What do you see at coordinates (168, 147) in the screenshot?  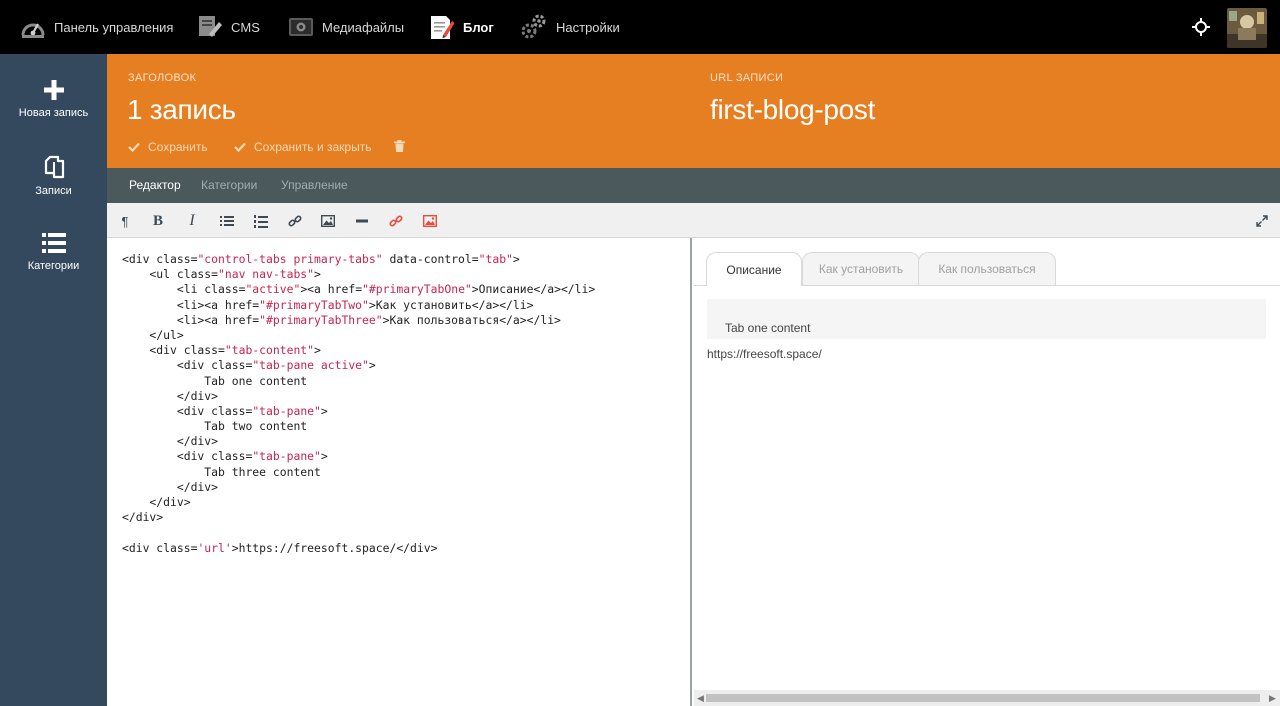 I see `save-button: Сохранить` at bounding box center [168, 147].